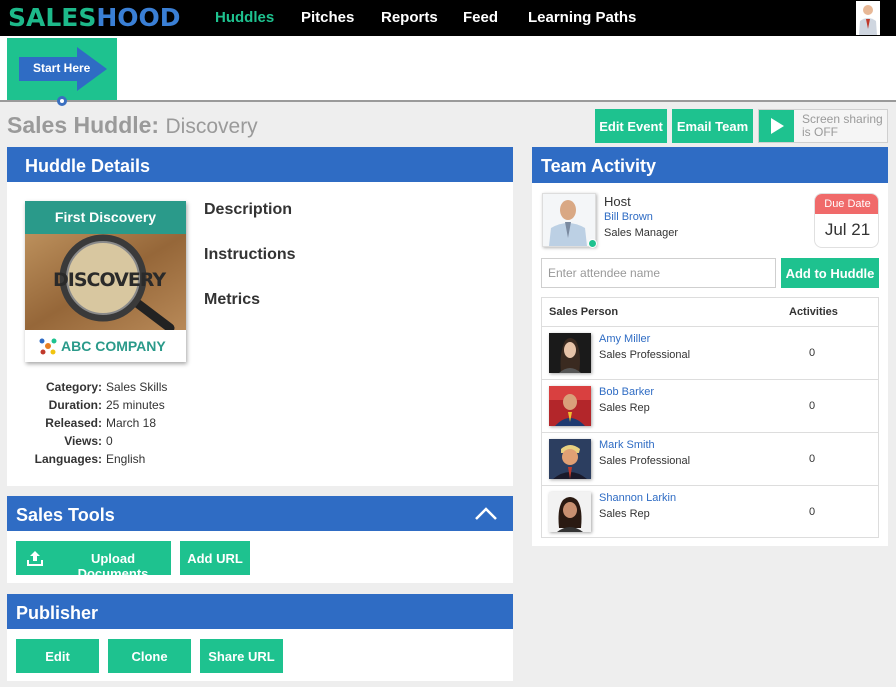 The width and height of the screenshot is (896, 687). I want to click on nav-learning-paths: Learning Paths, so click(582, 18).